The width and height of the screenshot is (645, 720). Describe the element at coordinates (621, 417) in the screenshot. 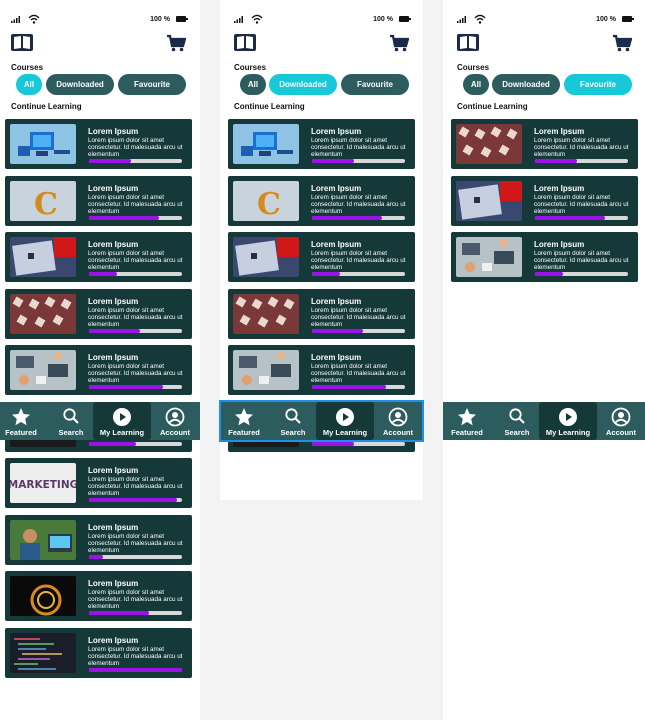

I see `account-icon` at that location.